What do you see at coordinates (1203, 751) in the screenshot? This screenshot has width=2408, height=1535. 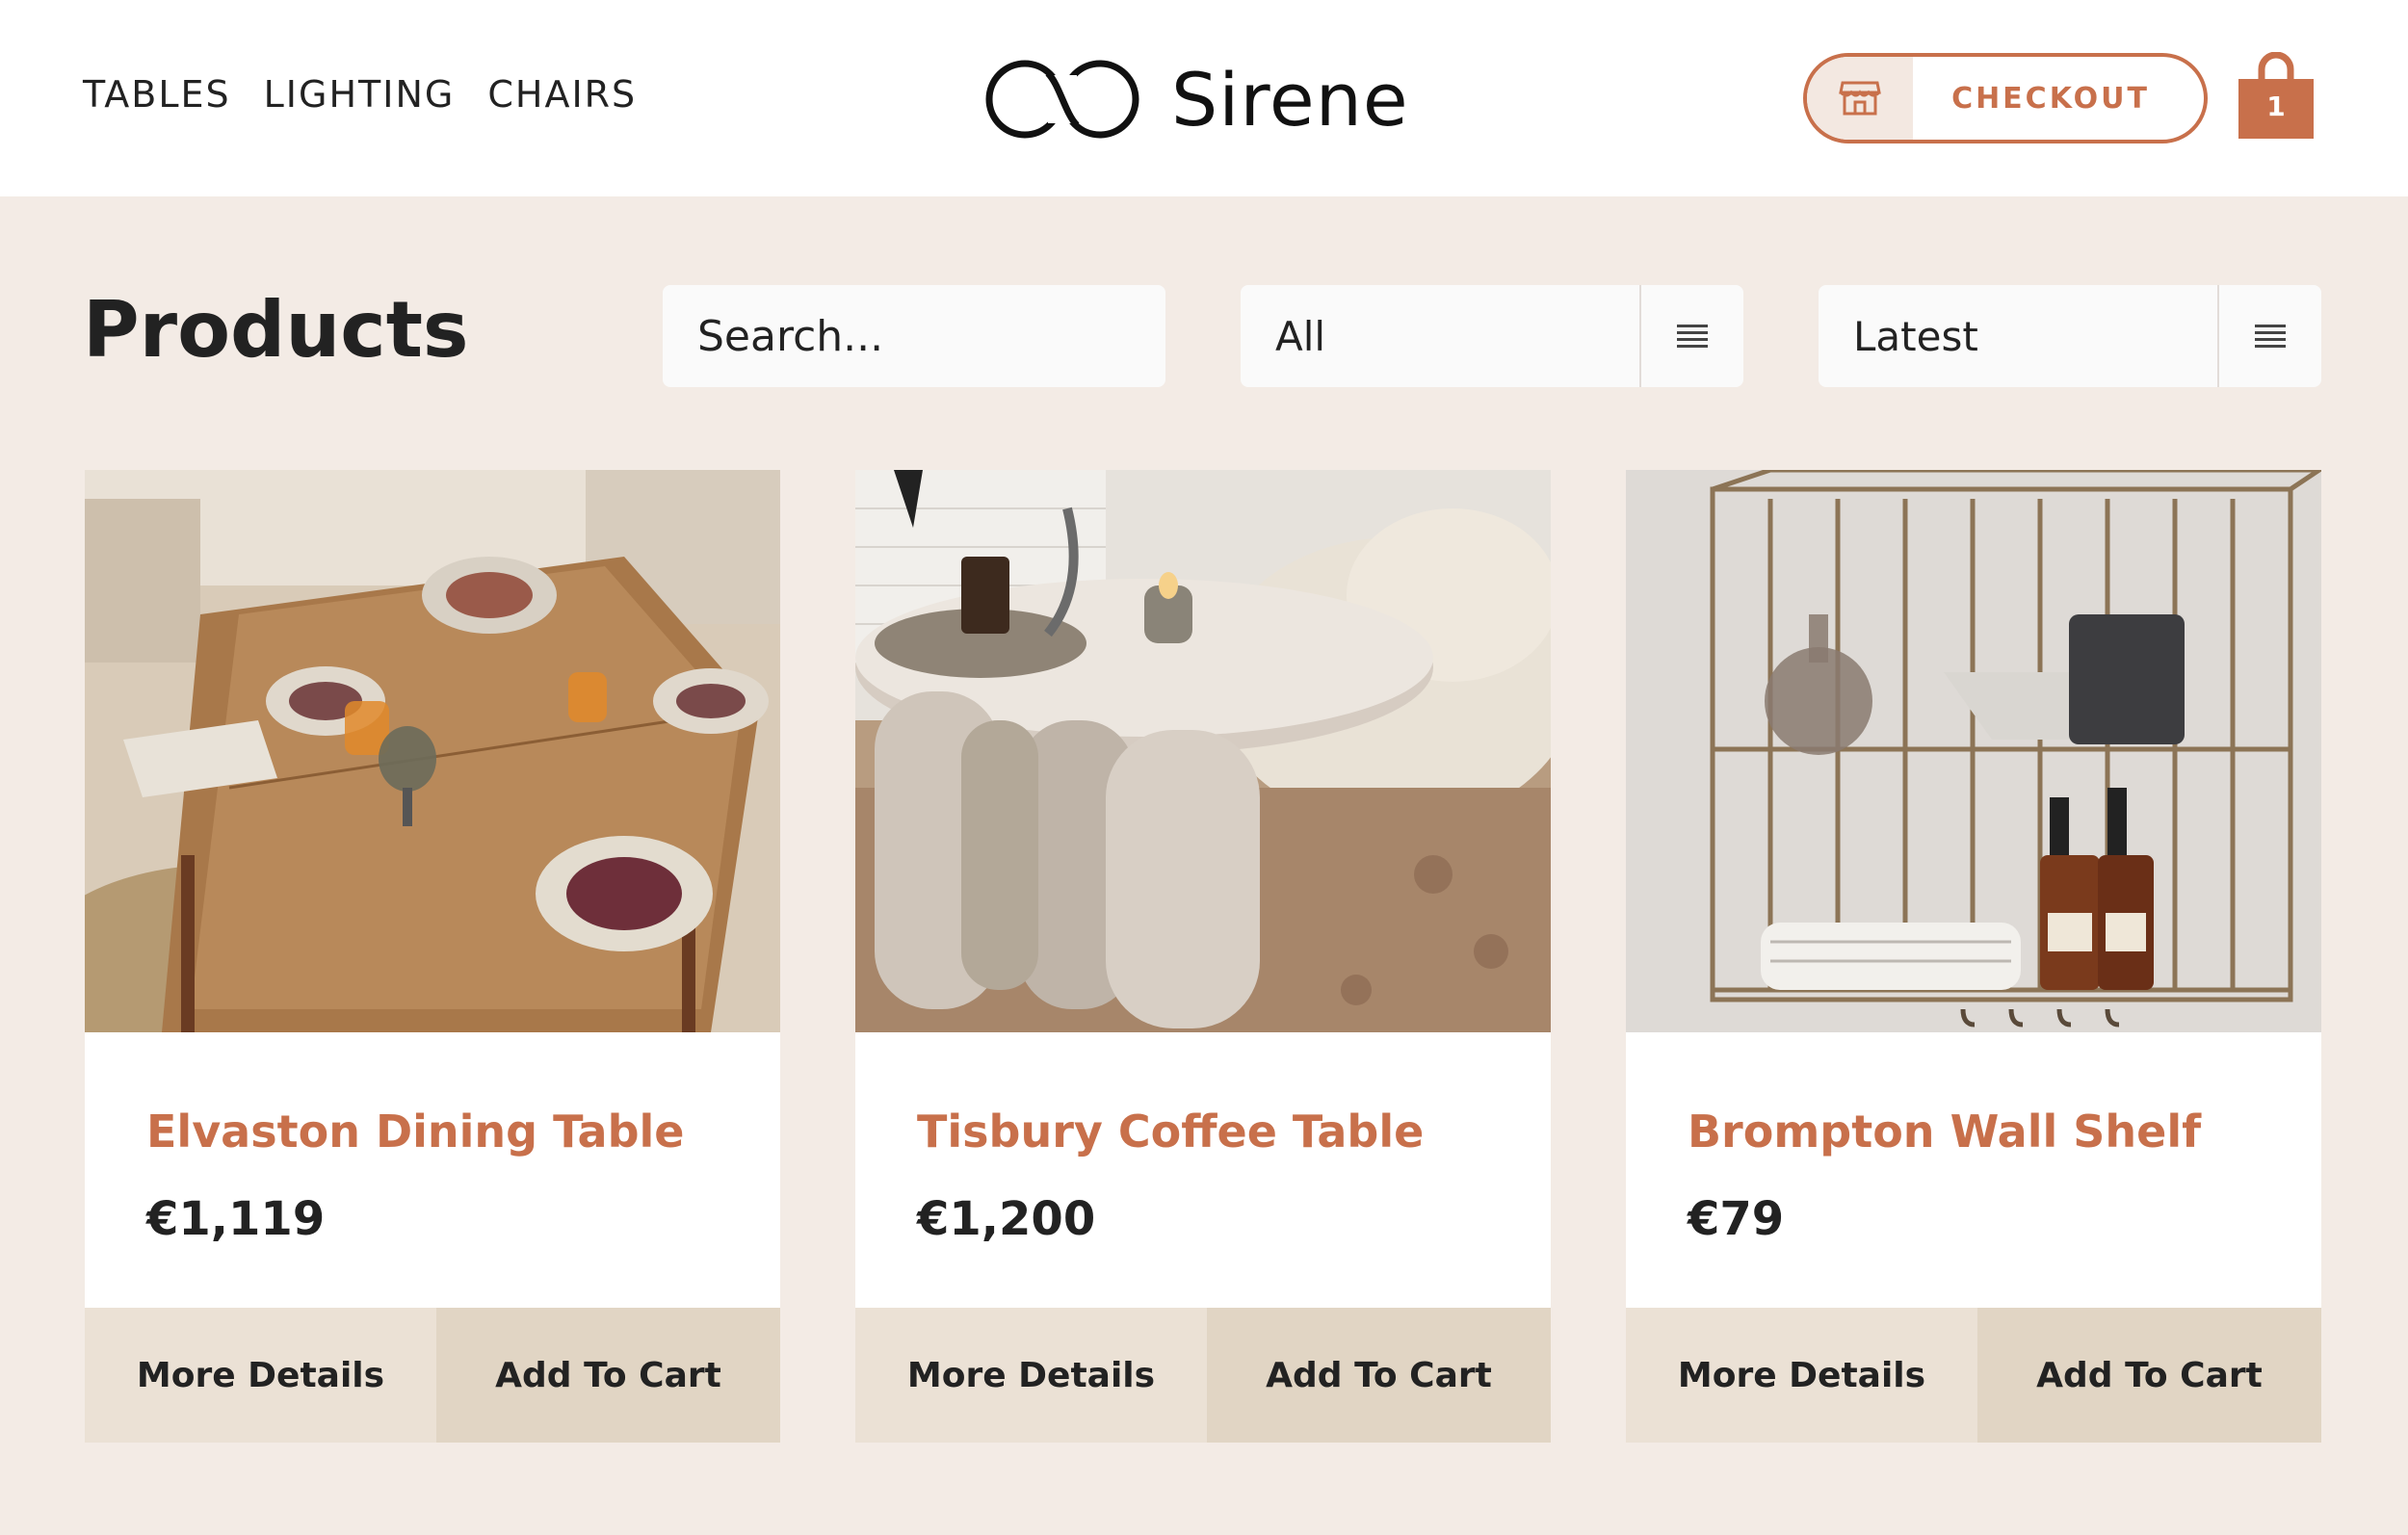 I see `product-image-coffee-table` at bounding box center [1203, 751].